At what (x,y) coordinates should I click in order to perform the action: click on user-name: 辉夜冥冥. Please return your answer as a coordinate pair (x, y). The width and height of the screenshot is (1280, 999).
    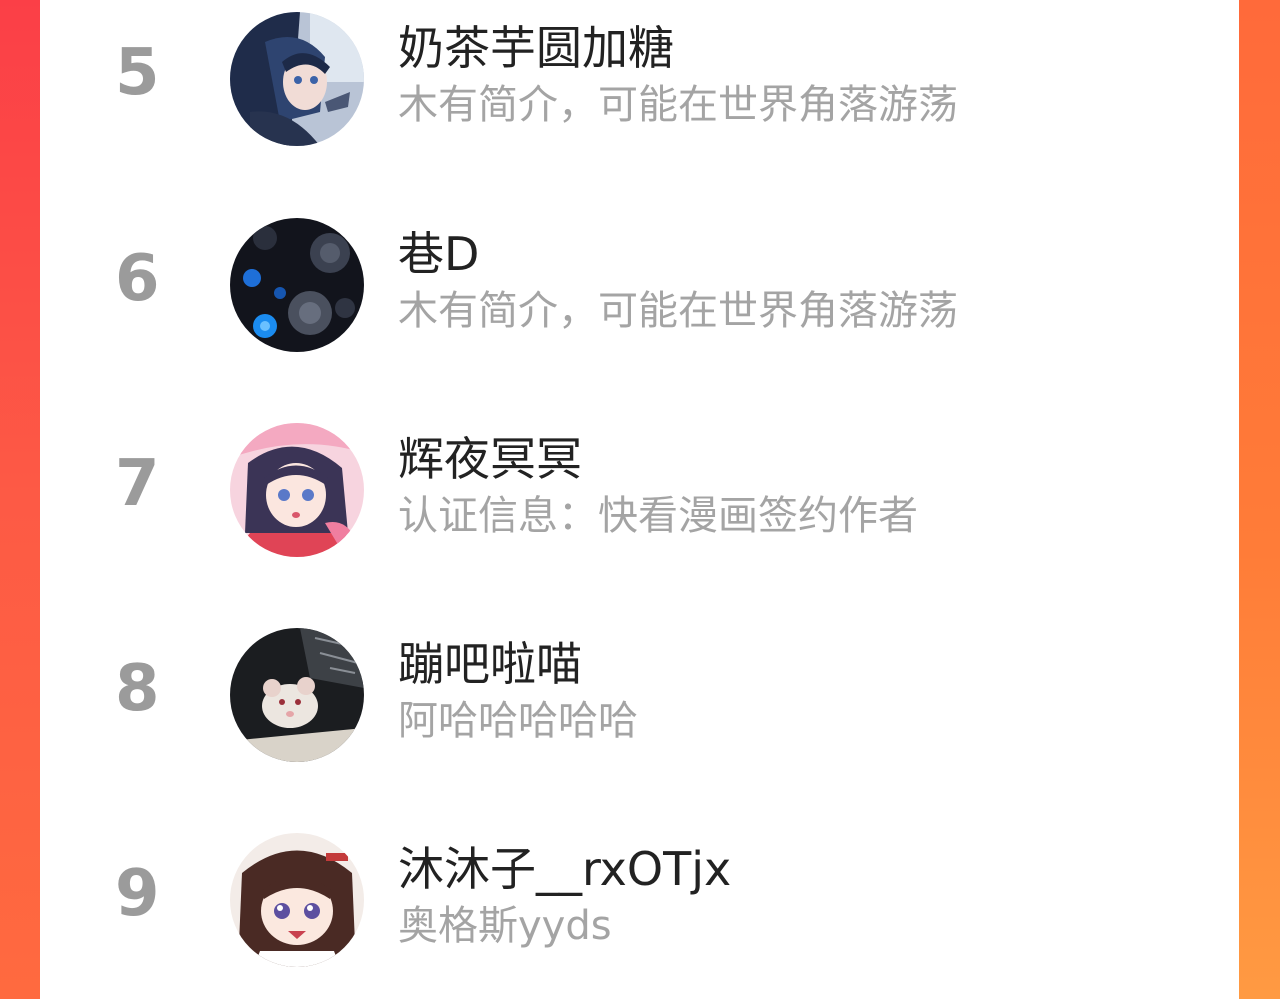
    Looking at the image, I should click on (490, 459).